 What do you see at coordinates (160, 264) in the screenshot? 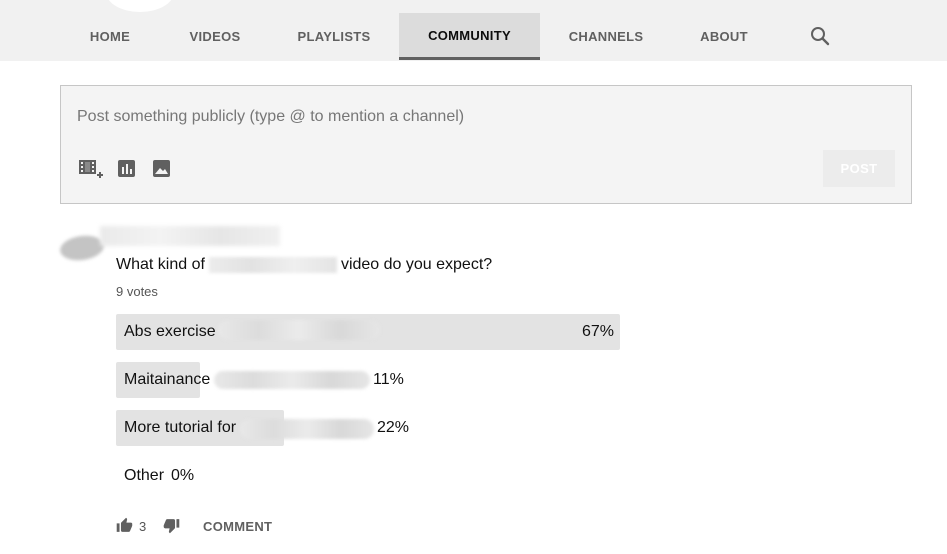
I see `question-prefix: What kind of` at bounding box center [160, 264].